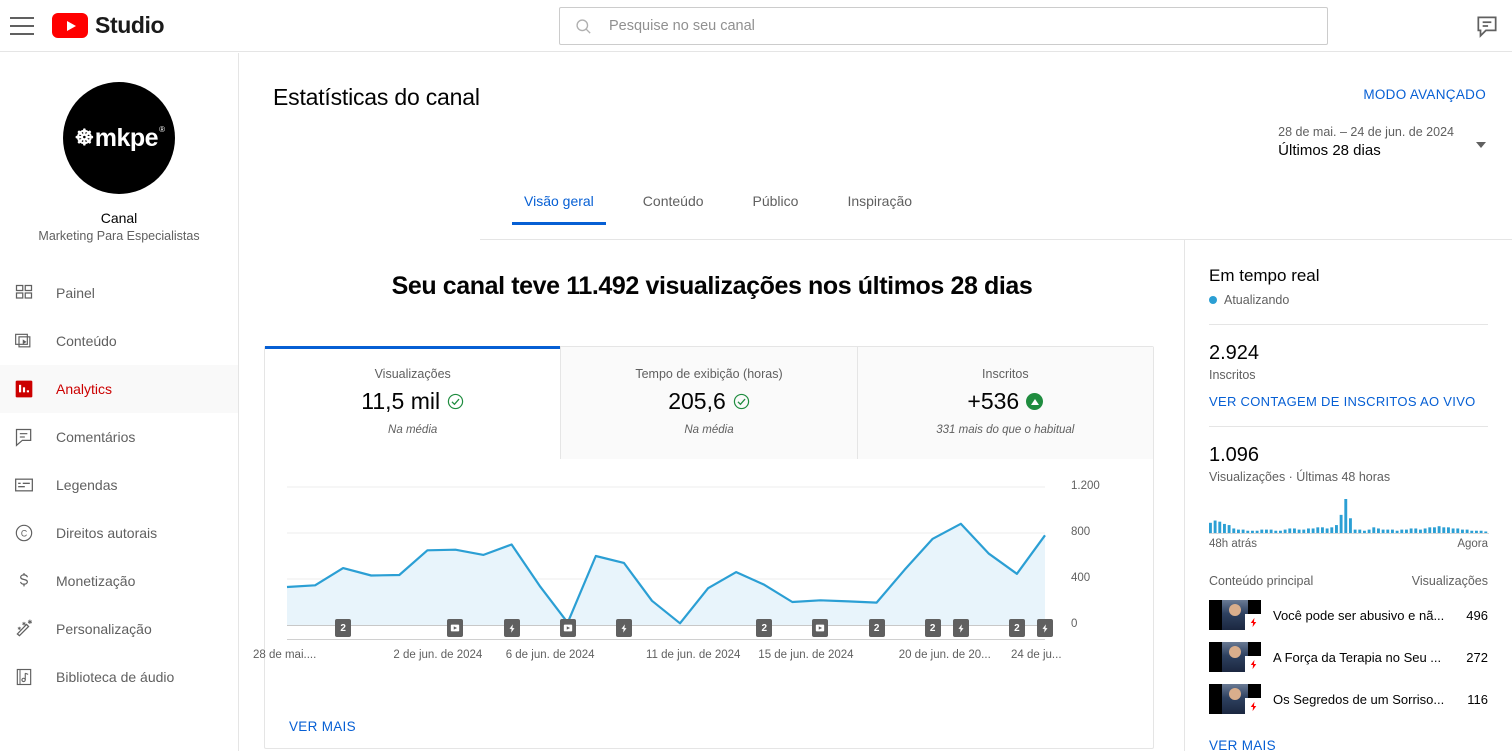 This screenshot has width=1512, height=751. Describe the element at coordinates (412, 374) in the screenshot. I see `metric-label: Visualizações` at that location.